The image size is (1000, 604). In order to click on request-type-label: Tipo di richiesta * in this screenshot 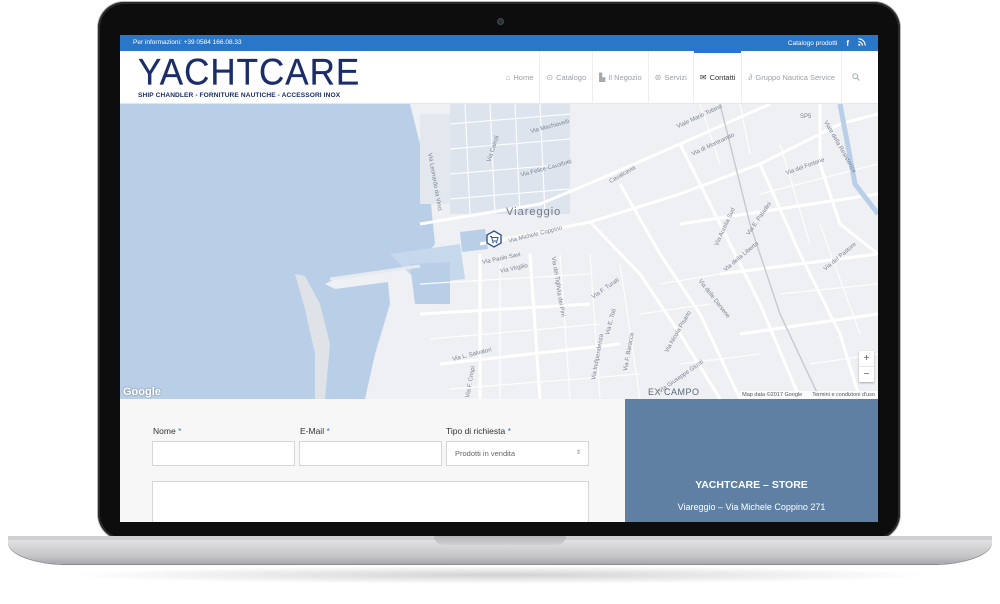, I will do `click(478, 431)`.